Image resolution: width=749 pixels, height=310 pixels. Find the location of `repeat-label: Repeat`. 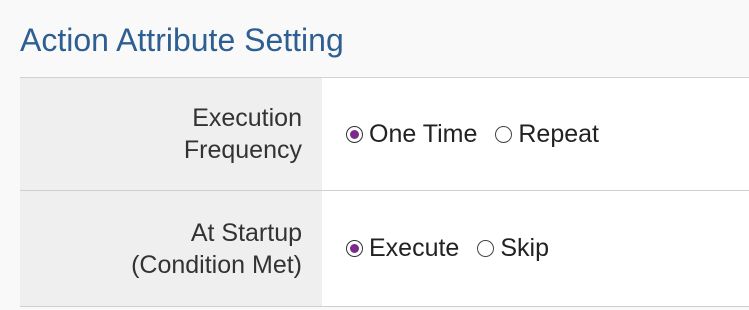

repeat-label: Repeat is located at coordinates (558, 134).